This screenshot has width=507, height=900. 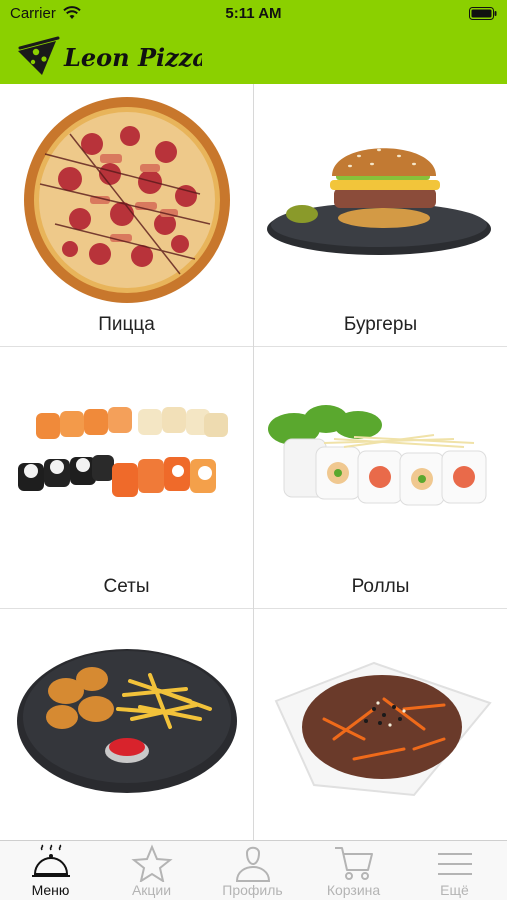 What do you see at coordinates (127, 200) in the screenshot?
I see `pizza-photo` at bounding box center [127, 200].